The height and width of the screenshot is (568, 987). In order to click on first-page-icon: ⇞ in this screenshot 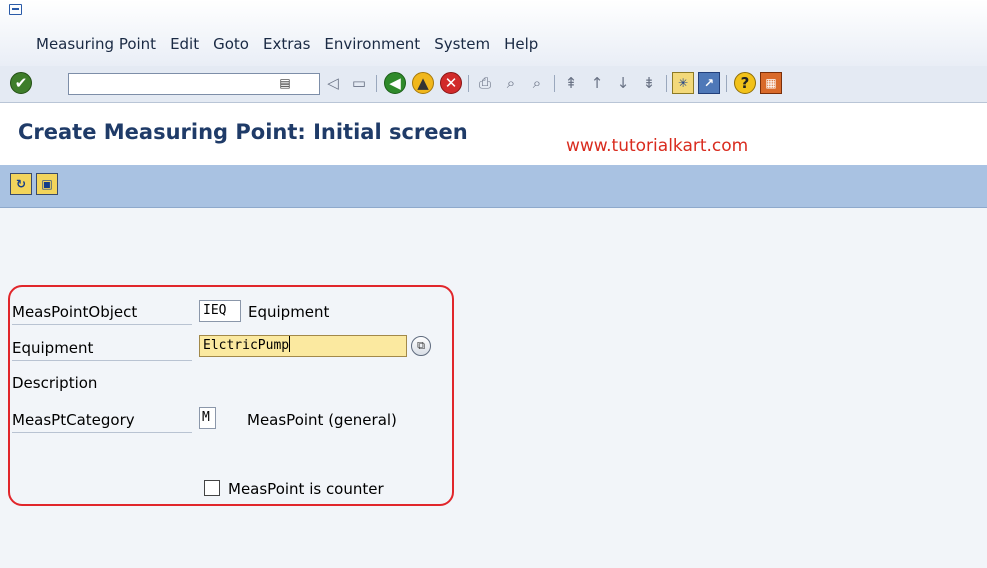, I will do `click(571, 83)`.